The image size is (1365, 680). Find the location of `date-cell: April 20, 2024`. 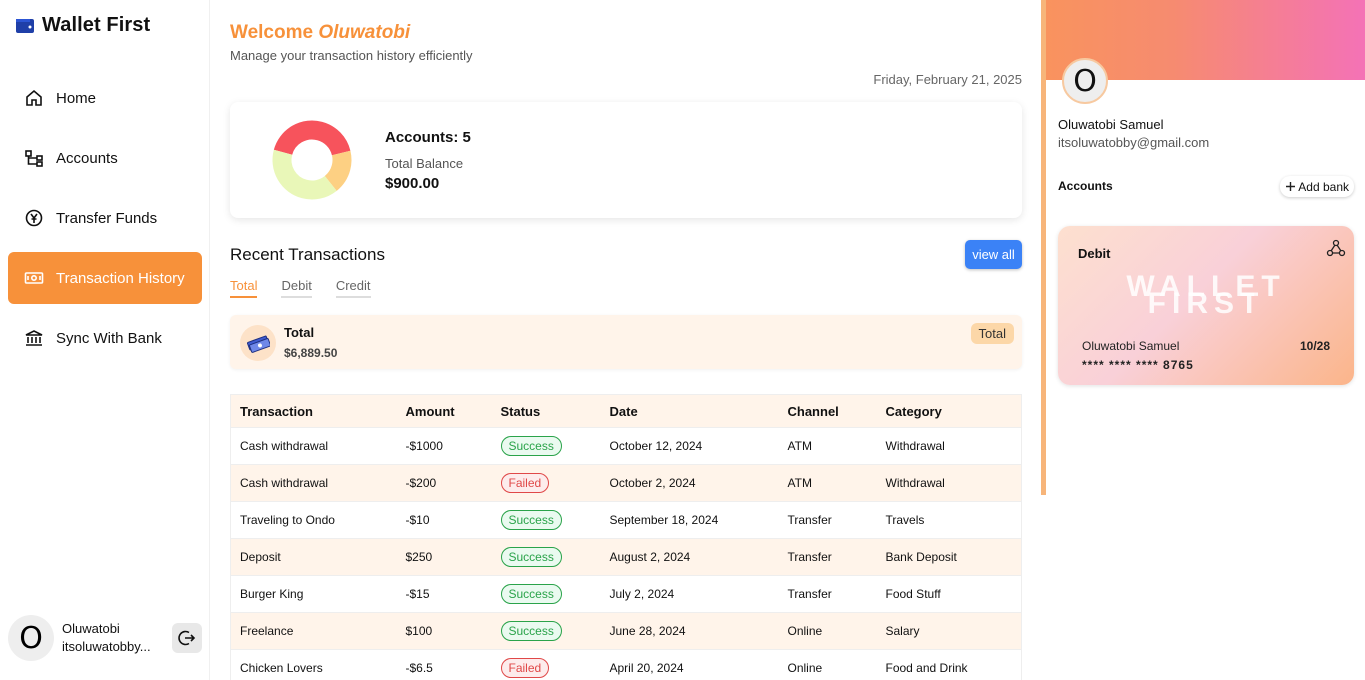

date-cell: April 20, 2024 is located at coordinates (689, 664).